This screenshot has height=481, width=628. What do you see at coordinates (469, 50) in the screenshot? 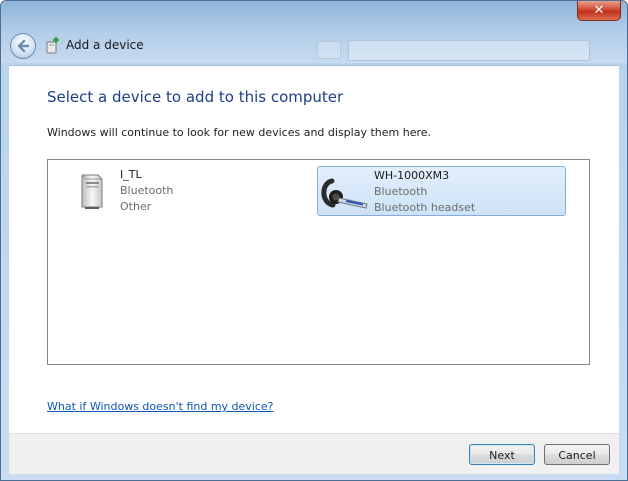
I see `search-box-placeholder` at bounding box center [469, 50].